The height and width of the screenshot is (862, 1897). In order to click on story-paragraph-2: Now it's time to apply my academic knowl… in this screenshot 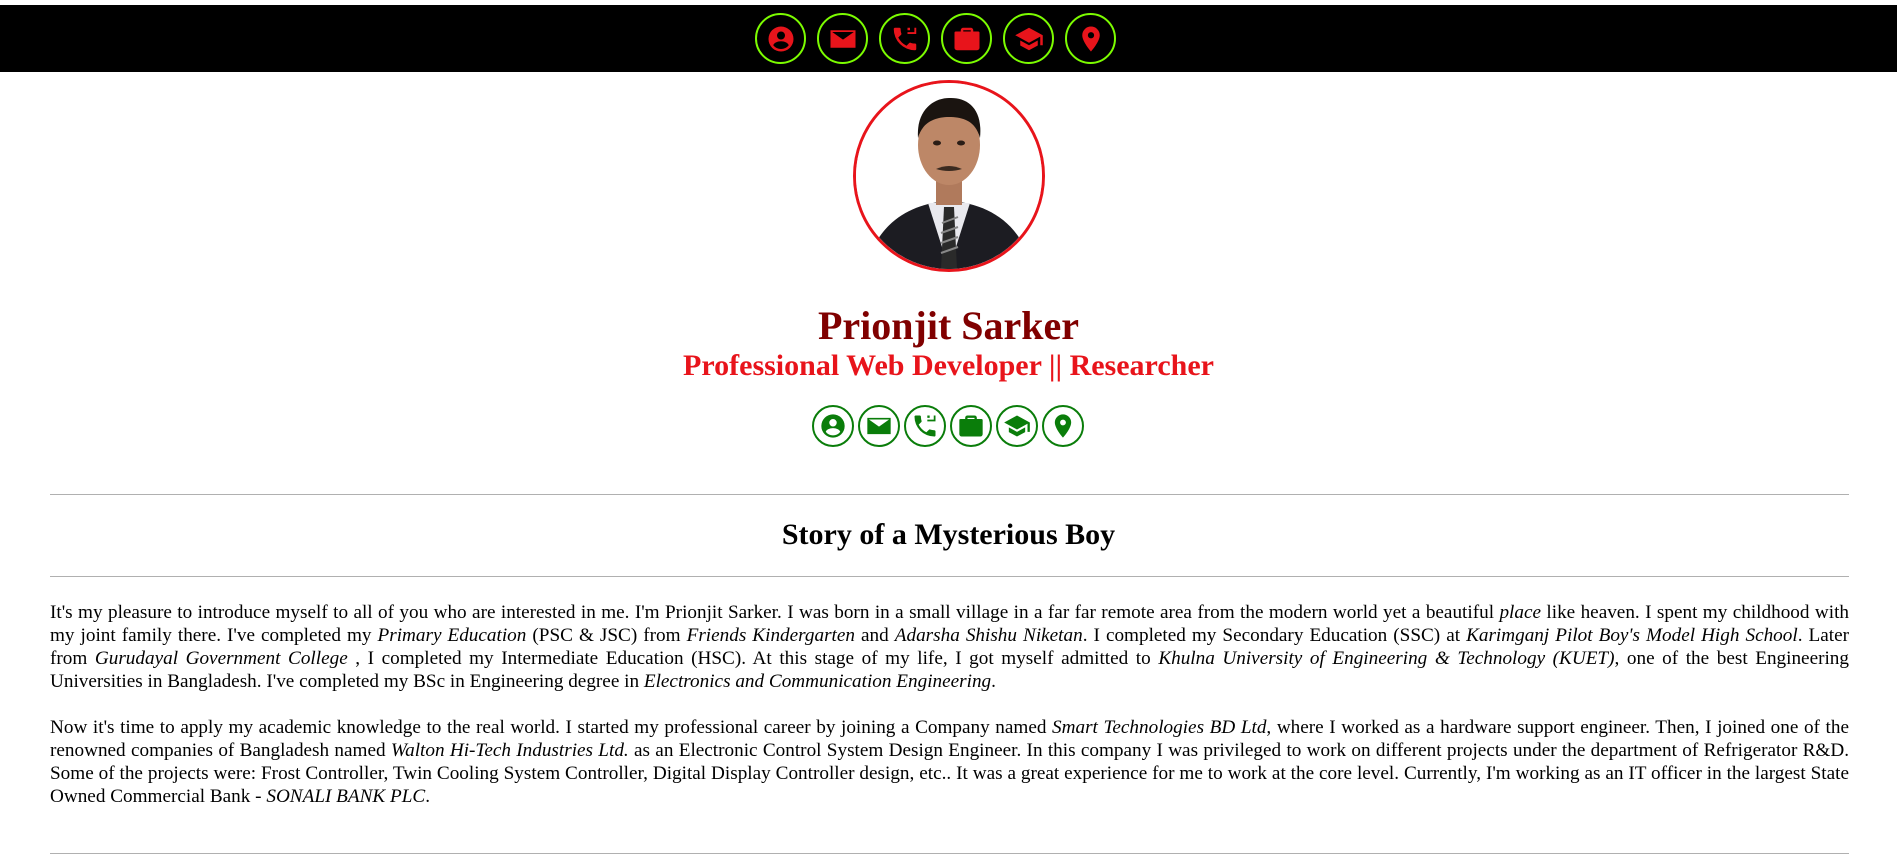, I will do `click(950, 762)`.